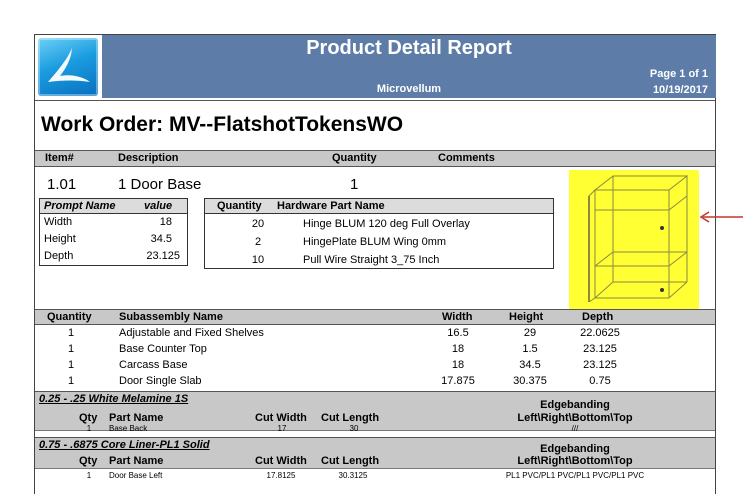  What do you see at coordinates (409, 89) in the screenshot?
I see `company-name: Microvellum` at bounding box center [409, 89].